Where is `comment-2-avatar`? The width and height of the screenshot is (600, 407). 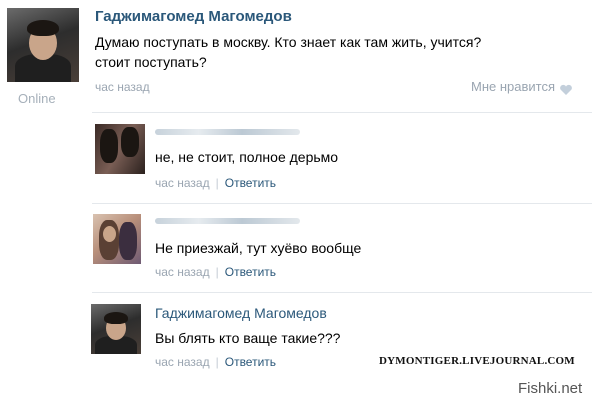
comment-2-avatar is located at coordinates (117, 239).